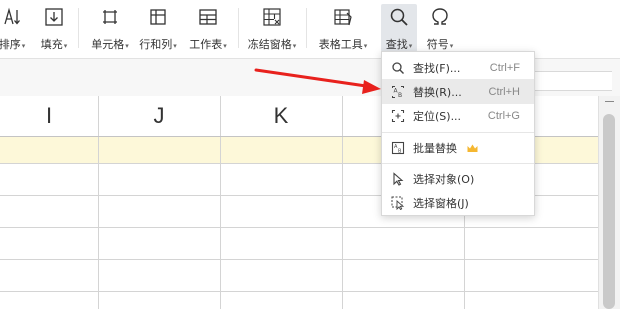 This screenshot has height=309, width=620. Describe the element at coordinates (158, 44) in the screenshot. I see `rowcol-label: 行和列▾` at that location.